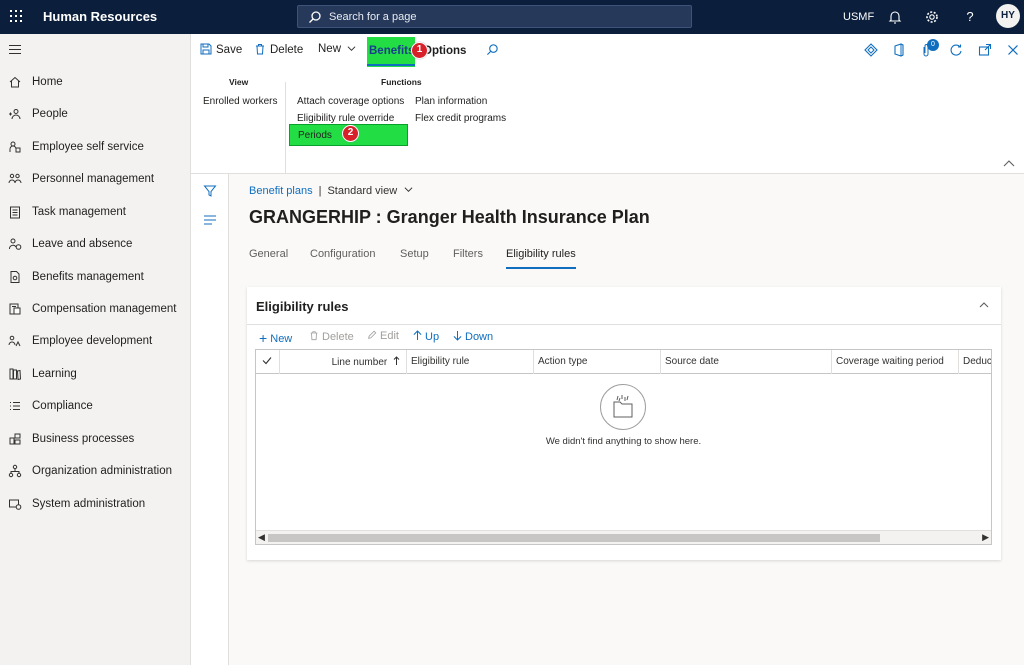 This screenshot has width=1024, height=665. What do you see at coordinates (930, 49) in the screenshot?
I see `attachments-button: 0` at bounding box center [930, 49].